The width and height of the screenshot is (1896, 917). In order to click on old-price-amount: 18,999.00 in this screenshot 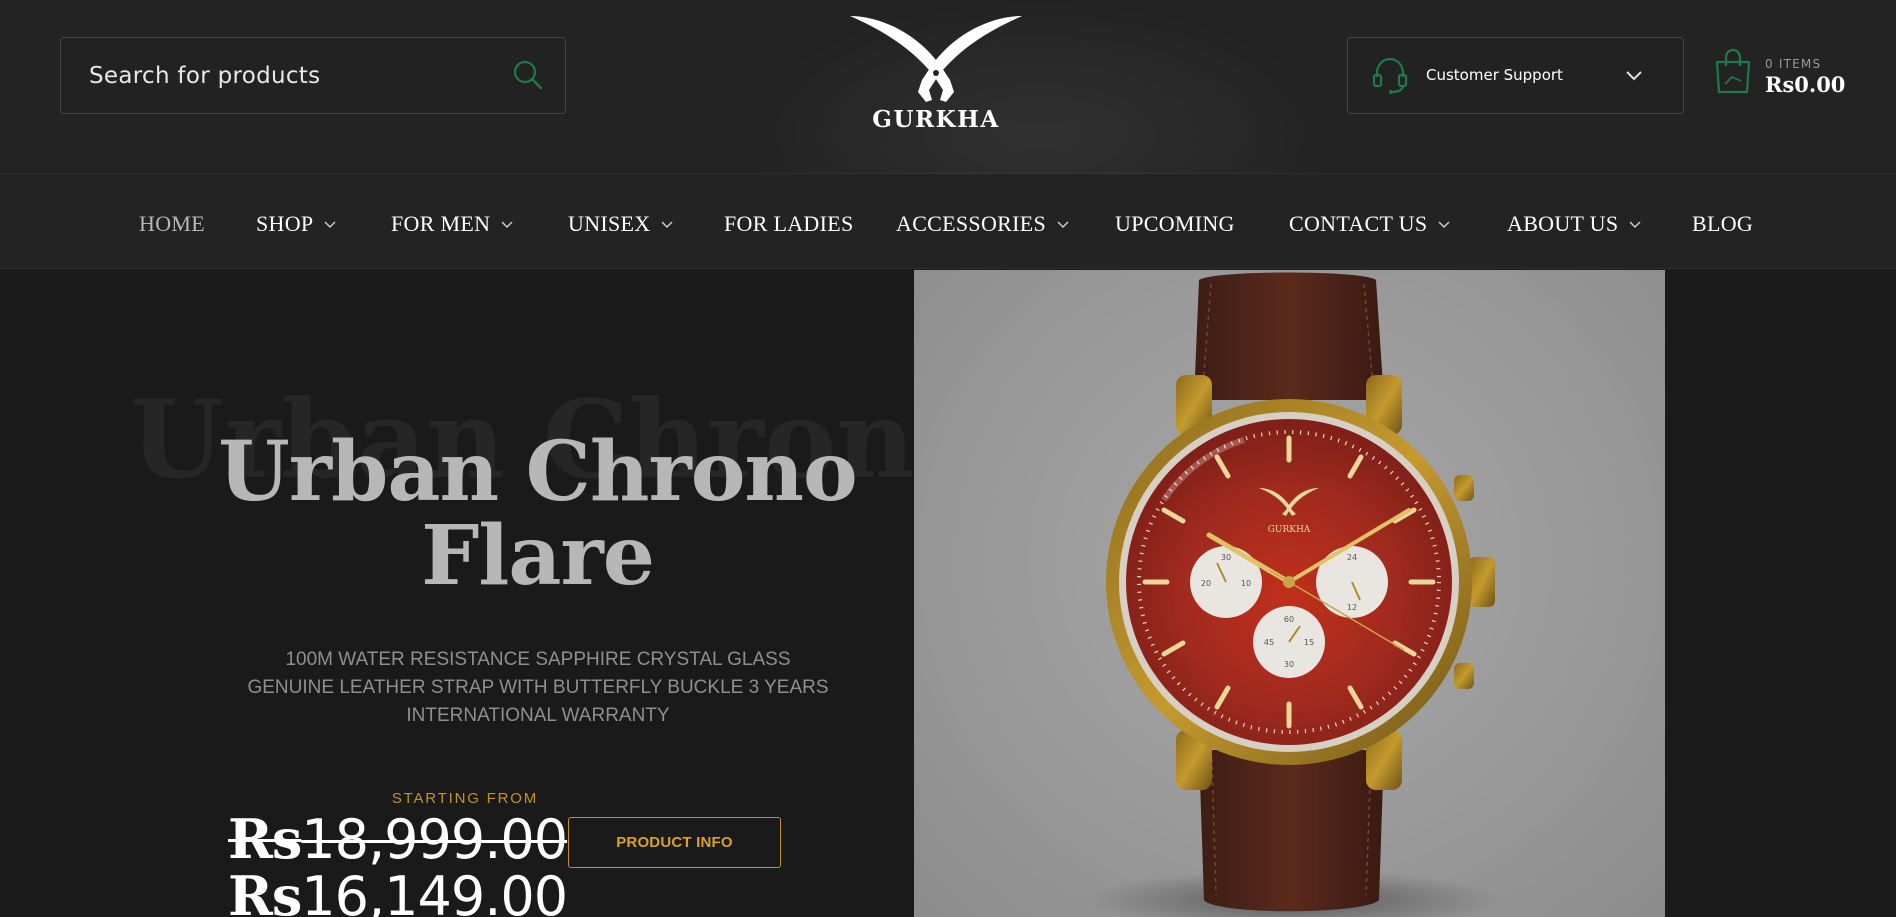, I will do `click(434, 839)`.